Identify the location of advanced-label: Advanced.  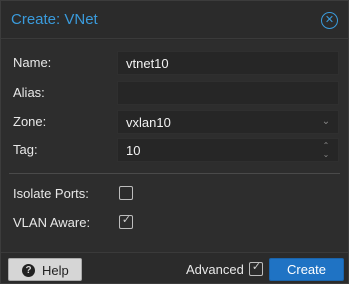
(215, 269).